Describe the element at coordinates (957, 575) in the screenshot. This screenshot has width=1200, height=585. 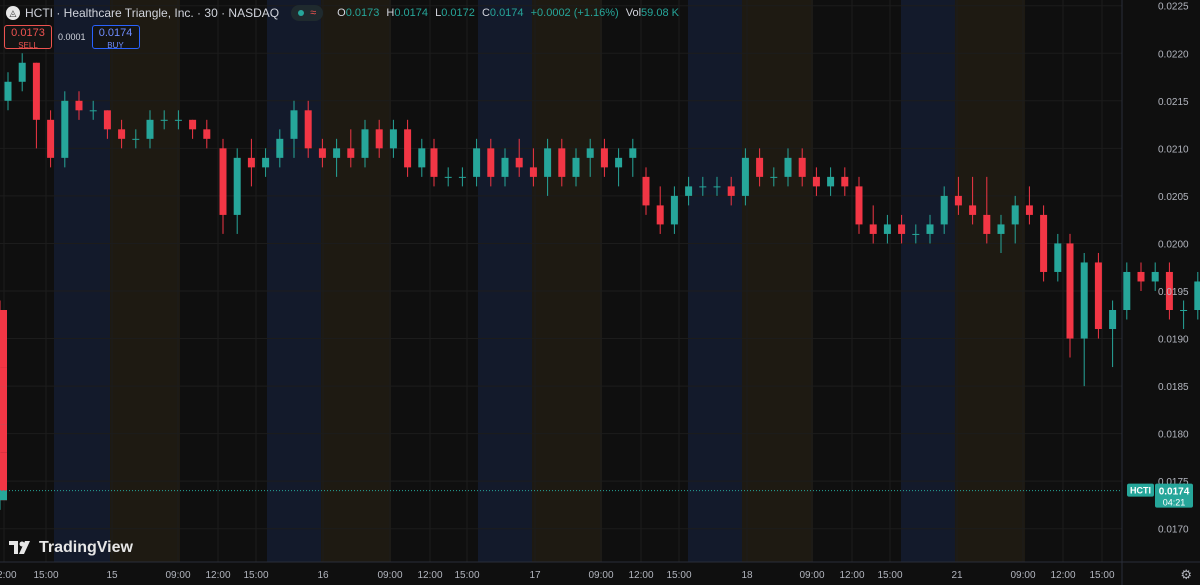
I see `x-tick-label: 21` at that location.